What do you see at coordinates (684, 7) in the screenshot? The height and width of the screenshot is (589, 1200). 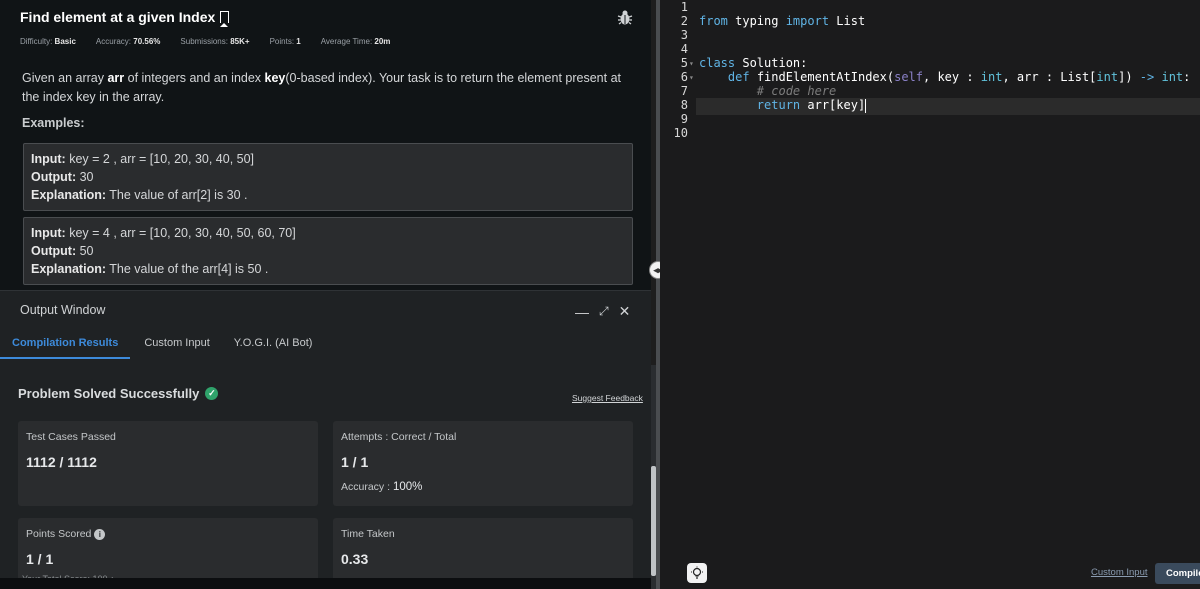 I see `line-number: 1` at bounding box center [684, 7].